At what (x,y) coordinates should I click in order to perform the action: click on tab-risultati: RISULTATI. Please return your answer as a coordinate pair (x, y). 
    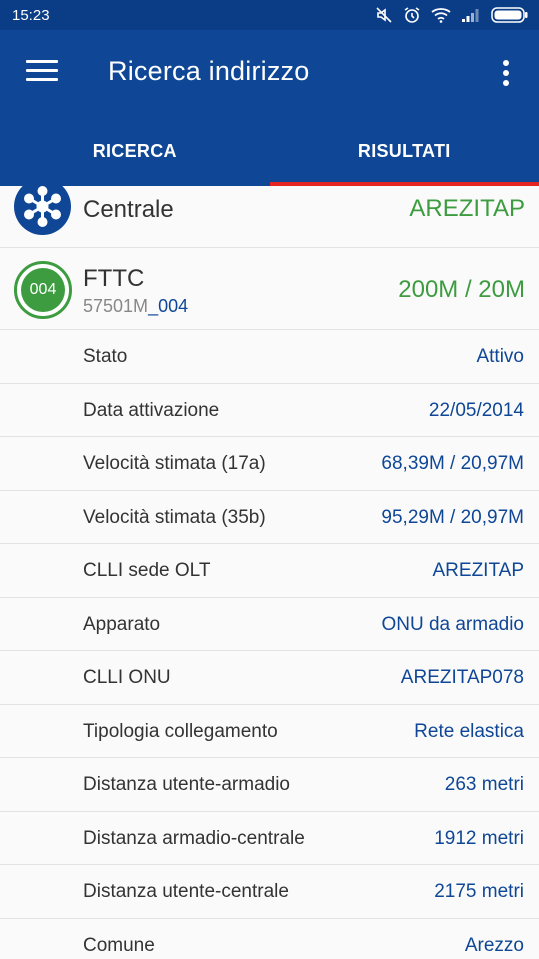
    Looking at the image, I should click on (404, 151).